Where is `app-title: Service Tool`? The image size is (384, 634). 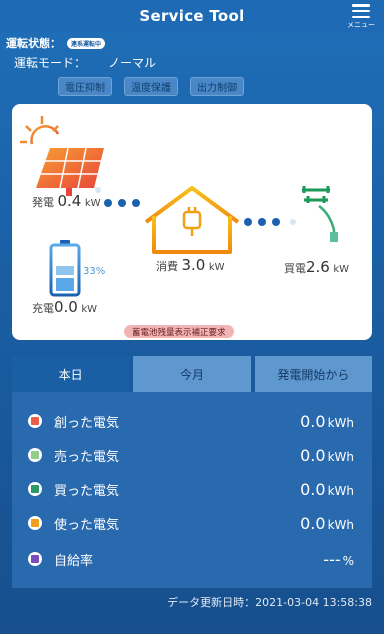 app-title: Service Tool is located at coordinates (192, 16).